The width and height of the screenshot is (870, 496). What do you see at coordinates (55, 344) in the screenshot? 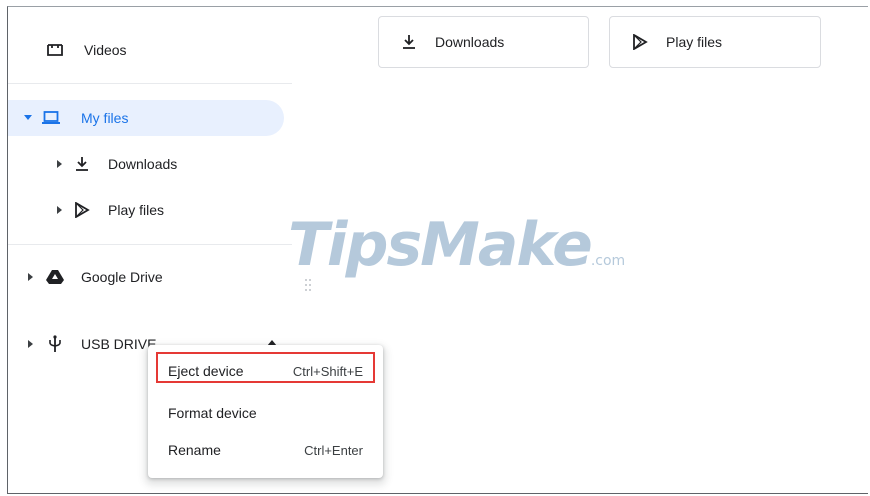
I see `usb-icon` at bounding box center [55, 344].